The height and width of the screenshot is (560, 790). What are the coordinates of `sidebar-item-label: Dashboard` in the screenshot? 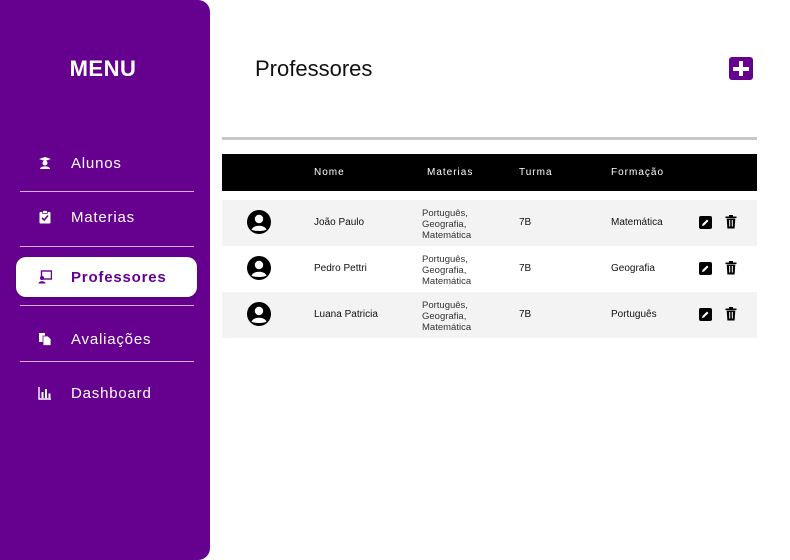 It's located at (111, 393).